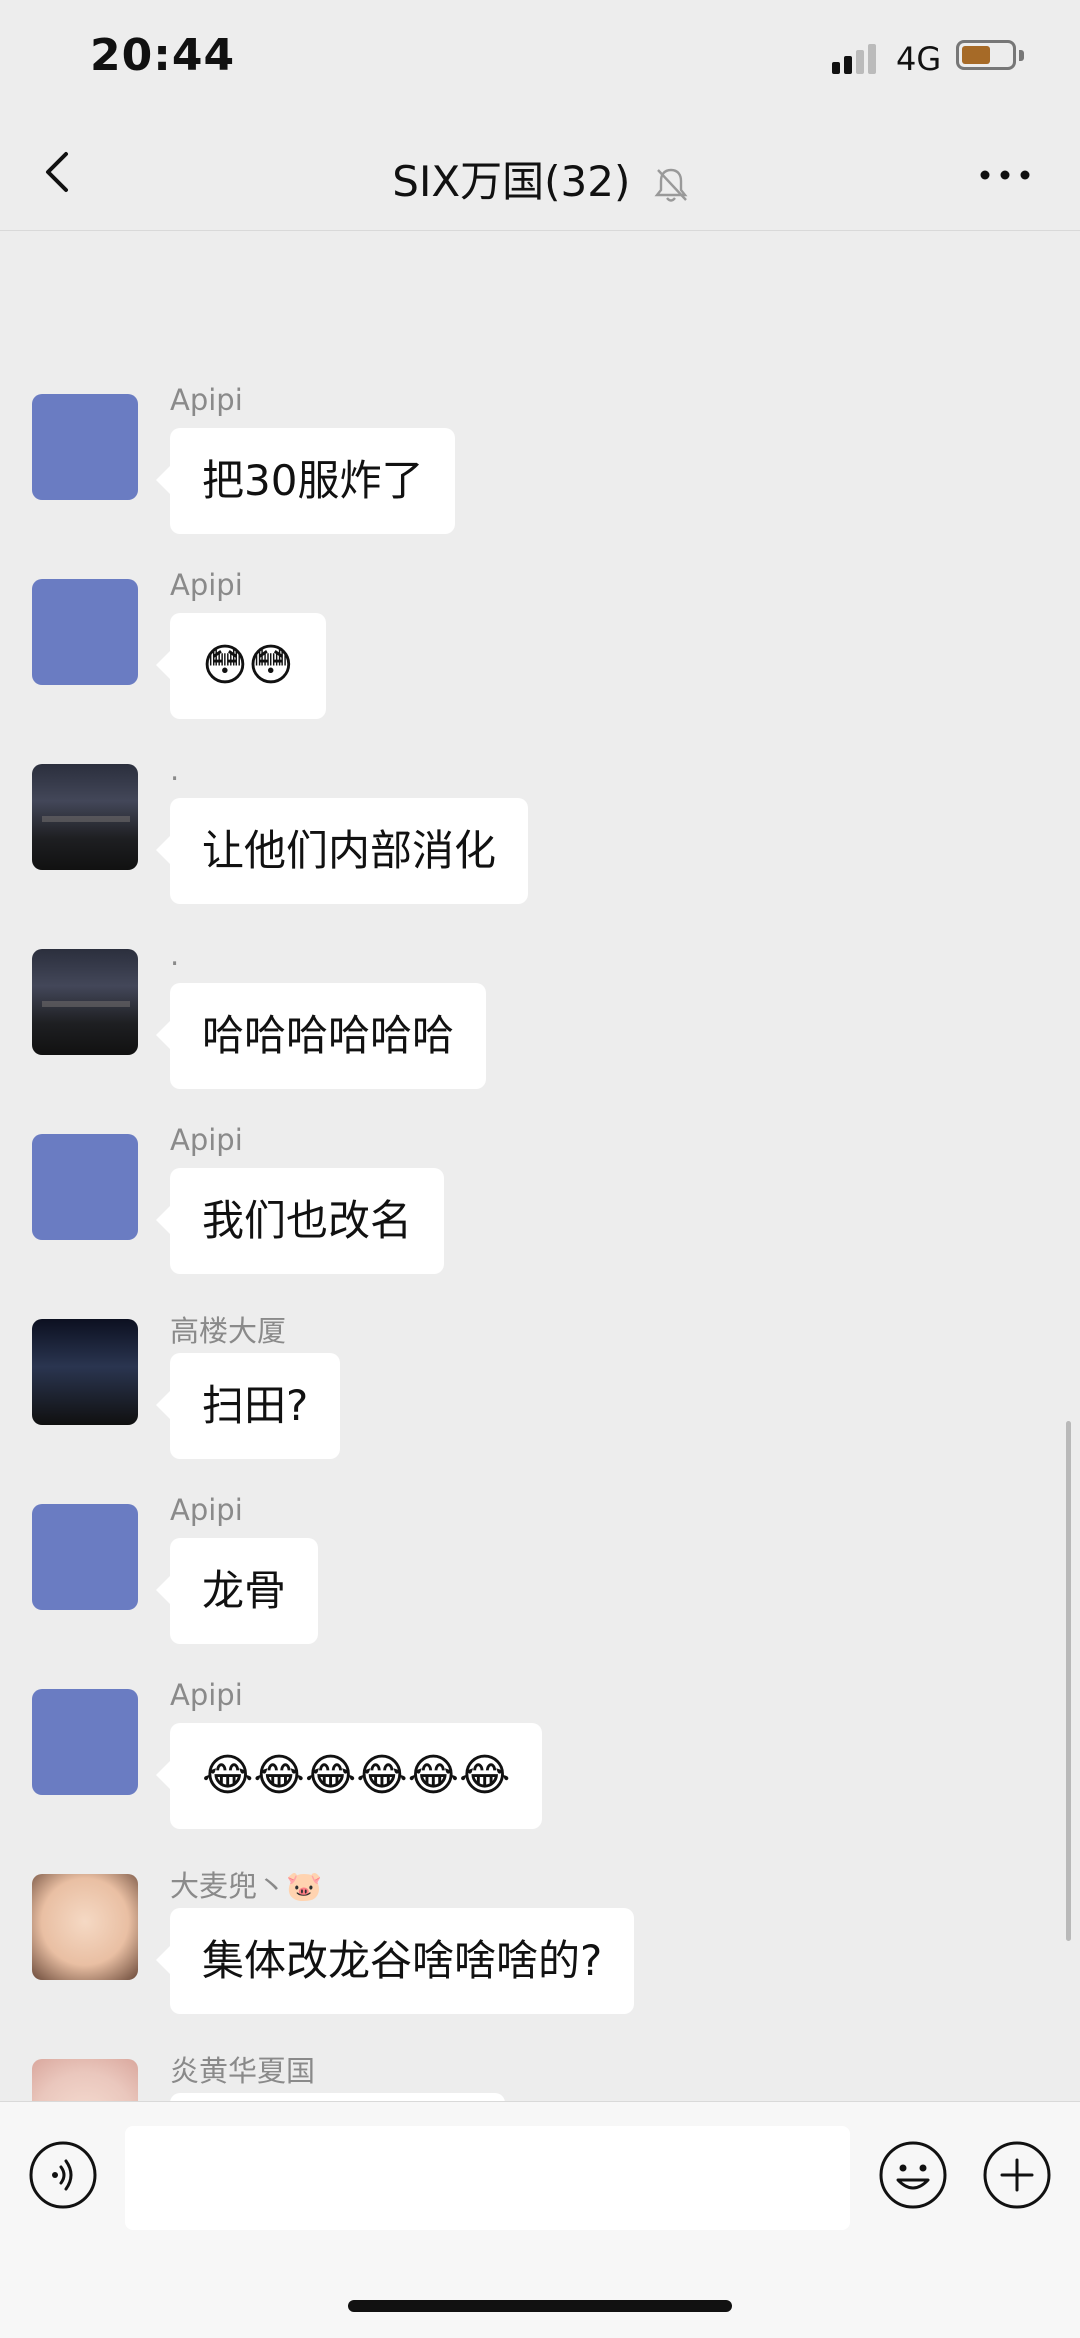 The image size is (1080, 2338). I want to click on message-bubble: 😂😂😂😂😂😂, so click(349, 1776).